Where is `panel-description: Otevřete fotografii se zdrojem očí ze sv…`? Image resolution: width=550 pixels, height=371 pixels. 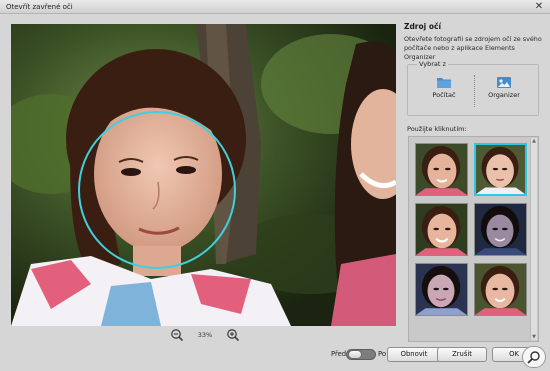
panel-description: Otevřete fotografii se zdrojem očí ze sv… is located at coordinates (473, 48).